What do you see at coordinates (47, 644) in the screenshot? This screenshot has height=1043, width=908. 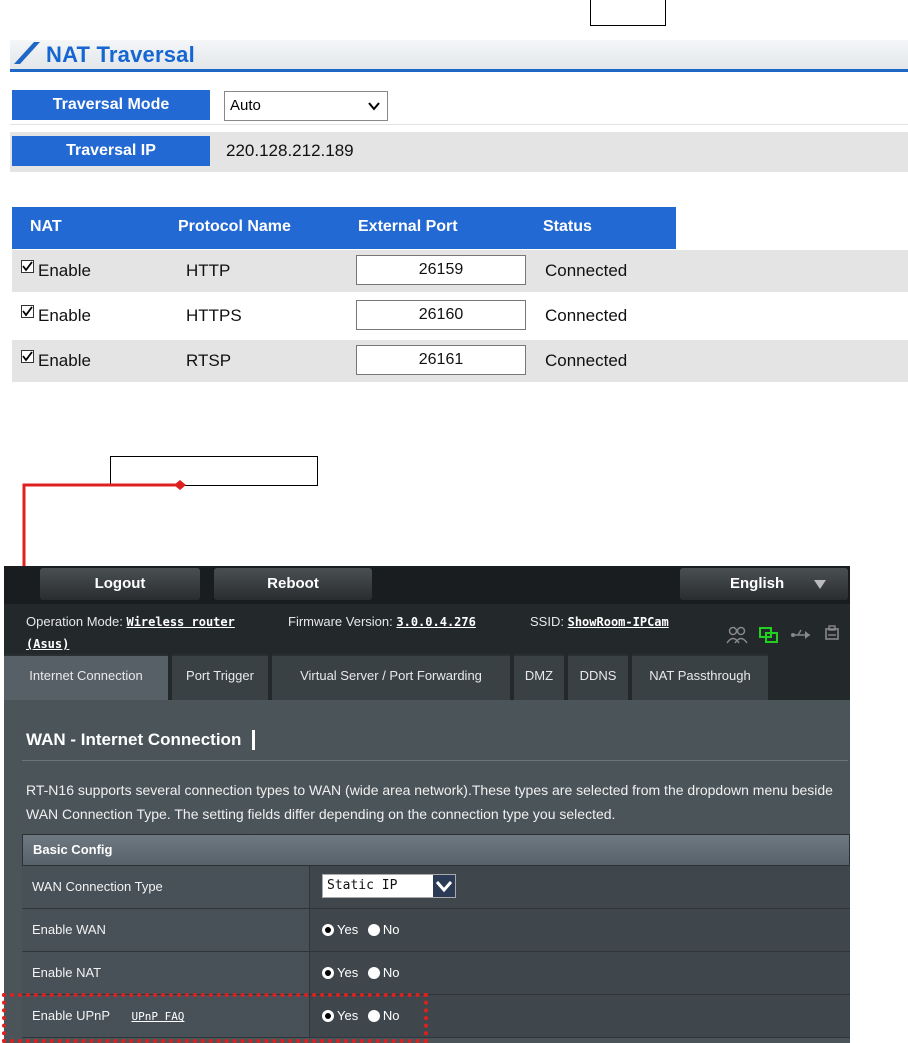 I see `asus-link: (Asus)` at bounding box center [47, 644].